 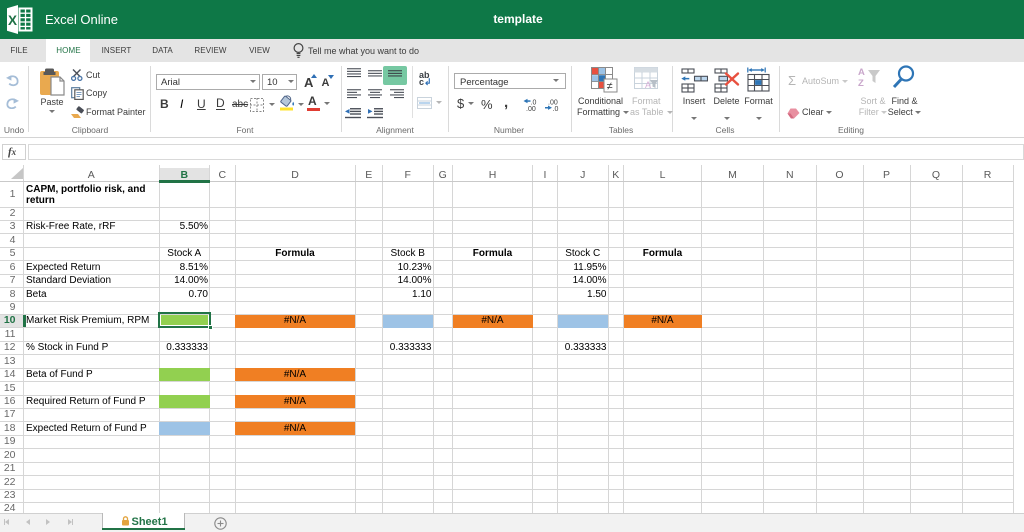 I want to click on svg-text: X, so click(x=12, y=20).